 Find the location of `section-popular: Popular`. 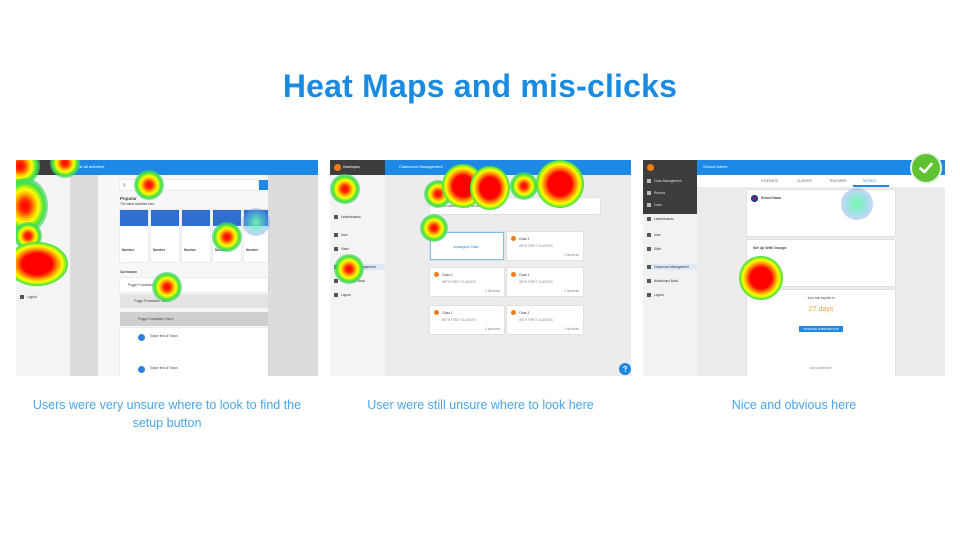

section-popular: Popular is located at coordinates (128, 198).